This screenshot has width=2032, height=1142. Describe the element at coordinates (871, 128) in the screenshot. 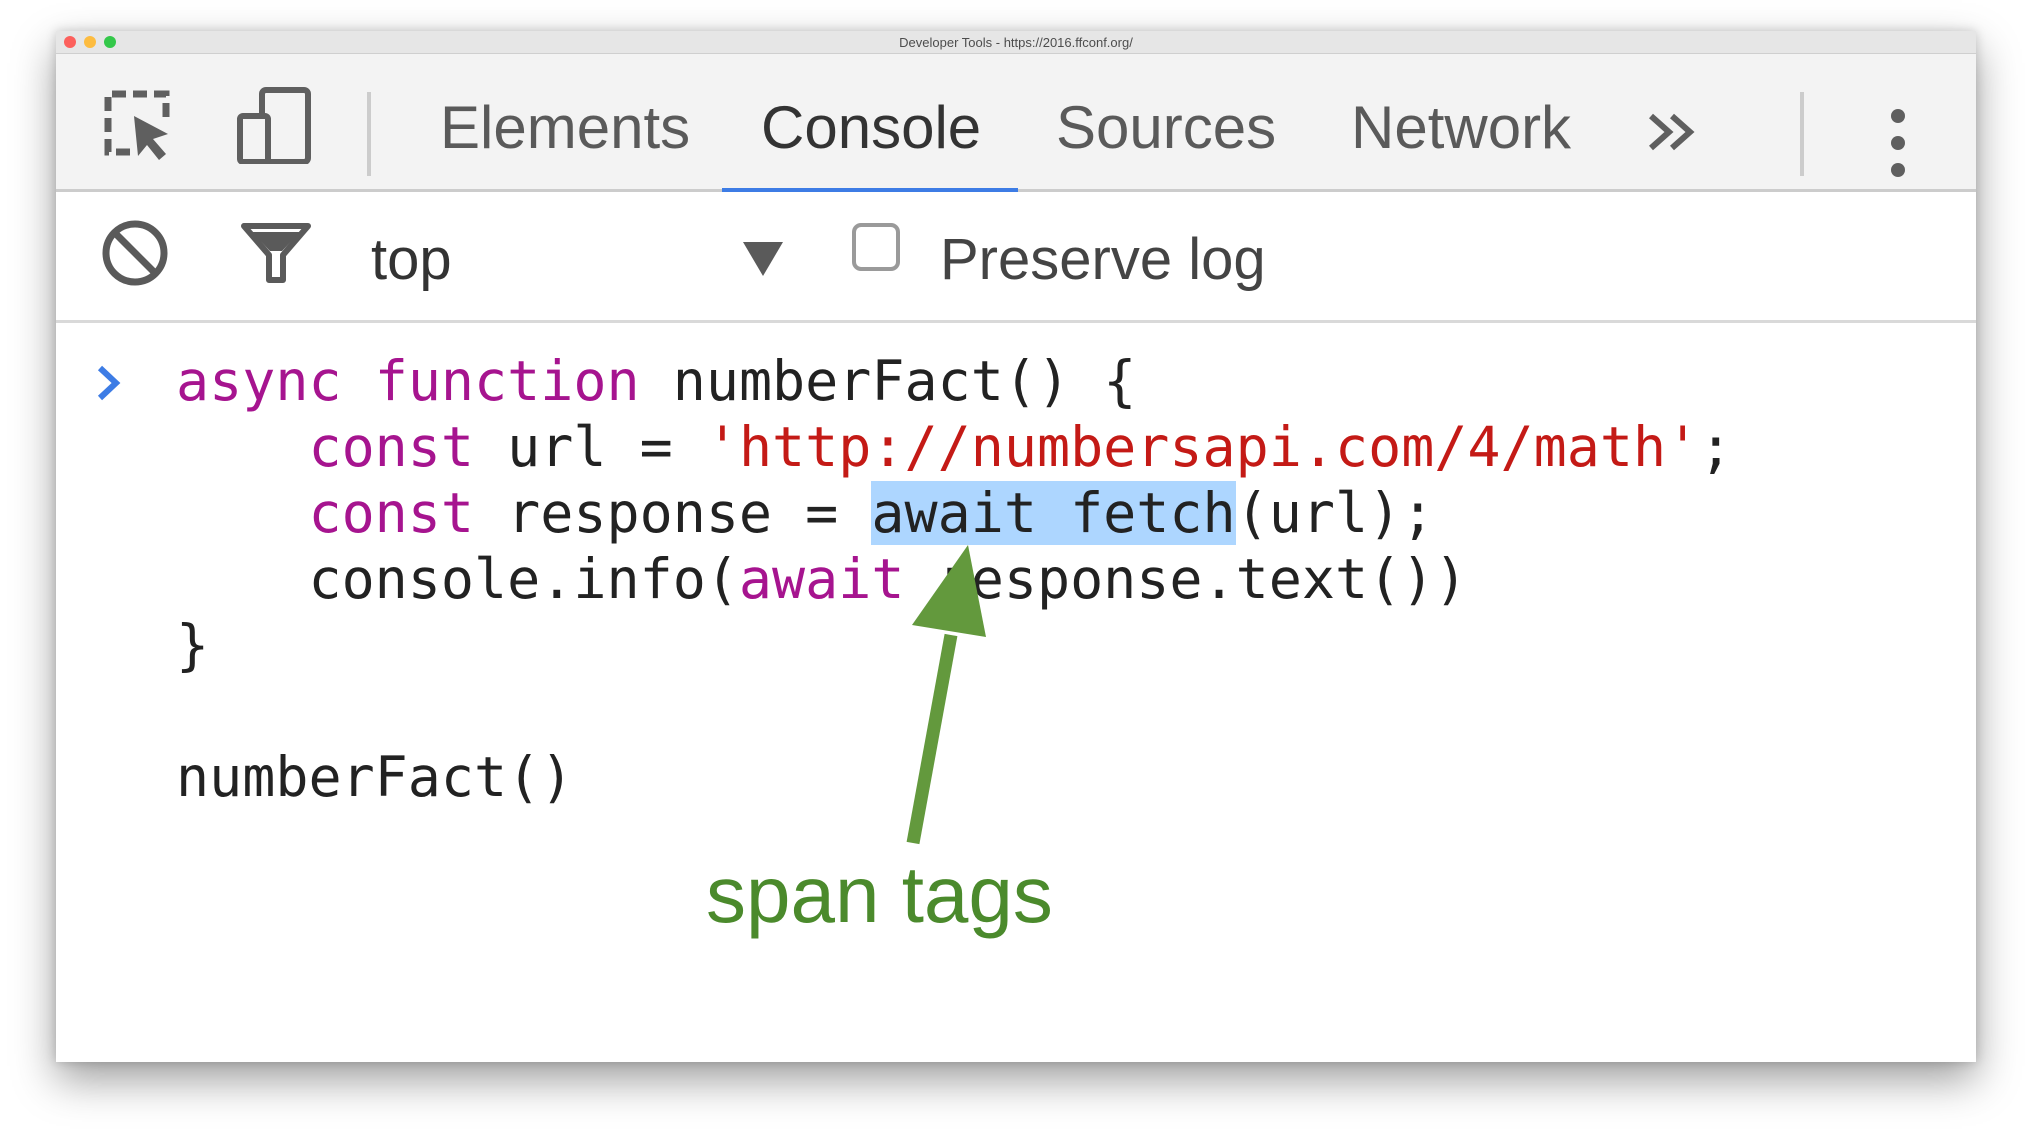

I see `tab-console: Console` at that location.